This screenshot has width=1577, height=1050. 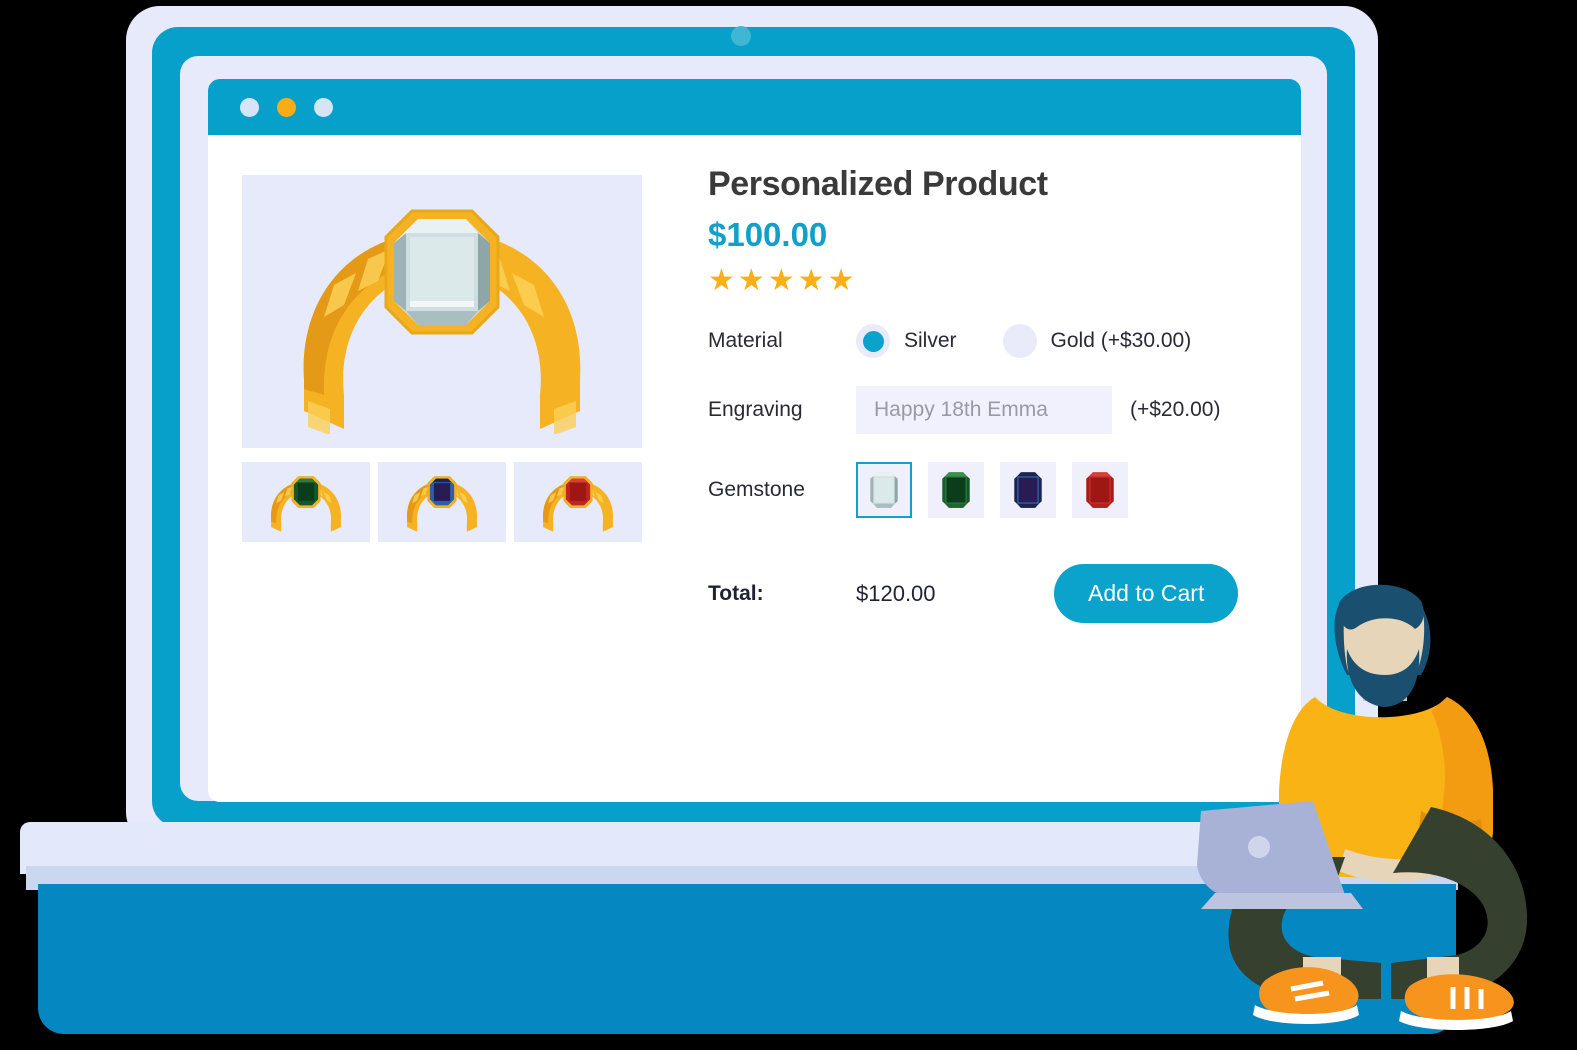 I want to click on bracelet-sapphire-illustration, so click(x=442, y=504).